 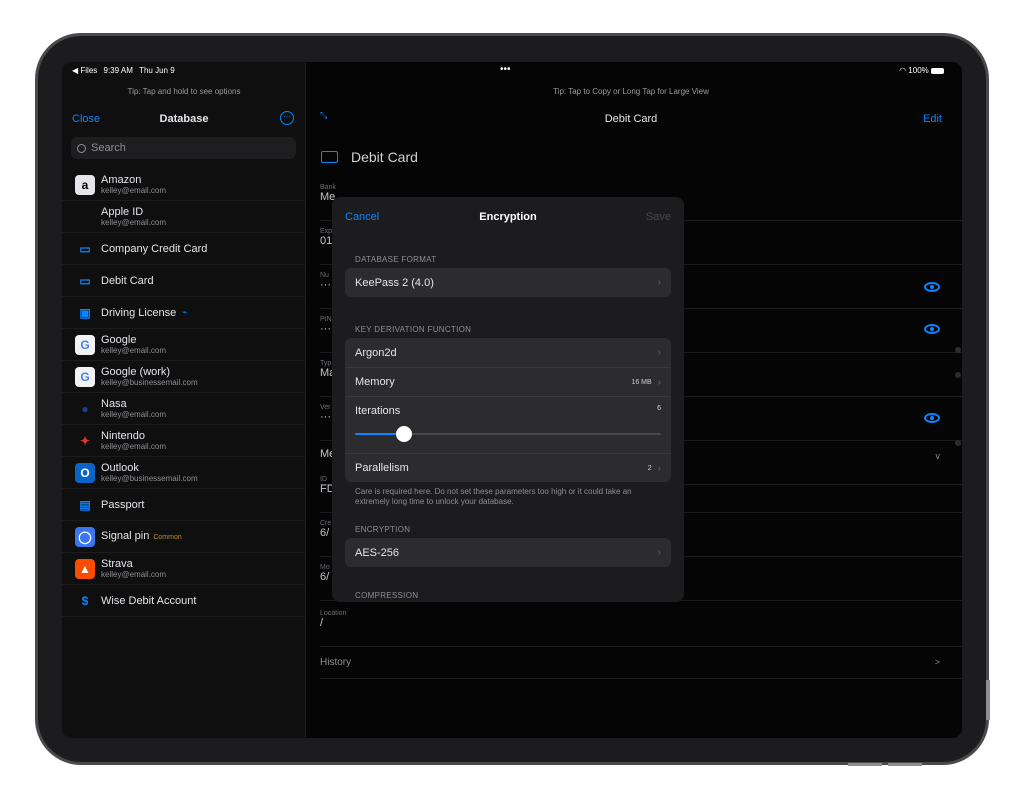 What do you see at coordinates (85, 344) in the screenshot?
I see `google-icon: G` at bounding box center [85, 344].